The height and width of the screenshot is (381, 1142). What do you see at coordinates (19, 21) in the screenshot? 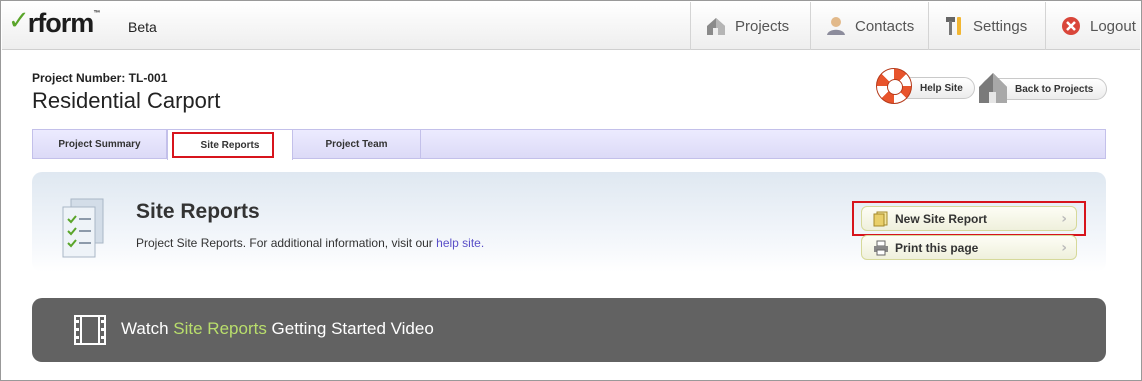
I see `checkmark-icon: ✓` at bounding box center [19, 21].